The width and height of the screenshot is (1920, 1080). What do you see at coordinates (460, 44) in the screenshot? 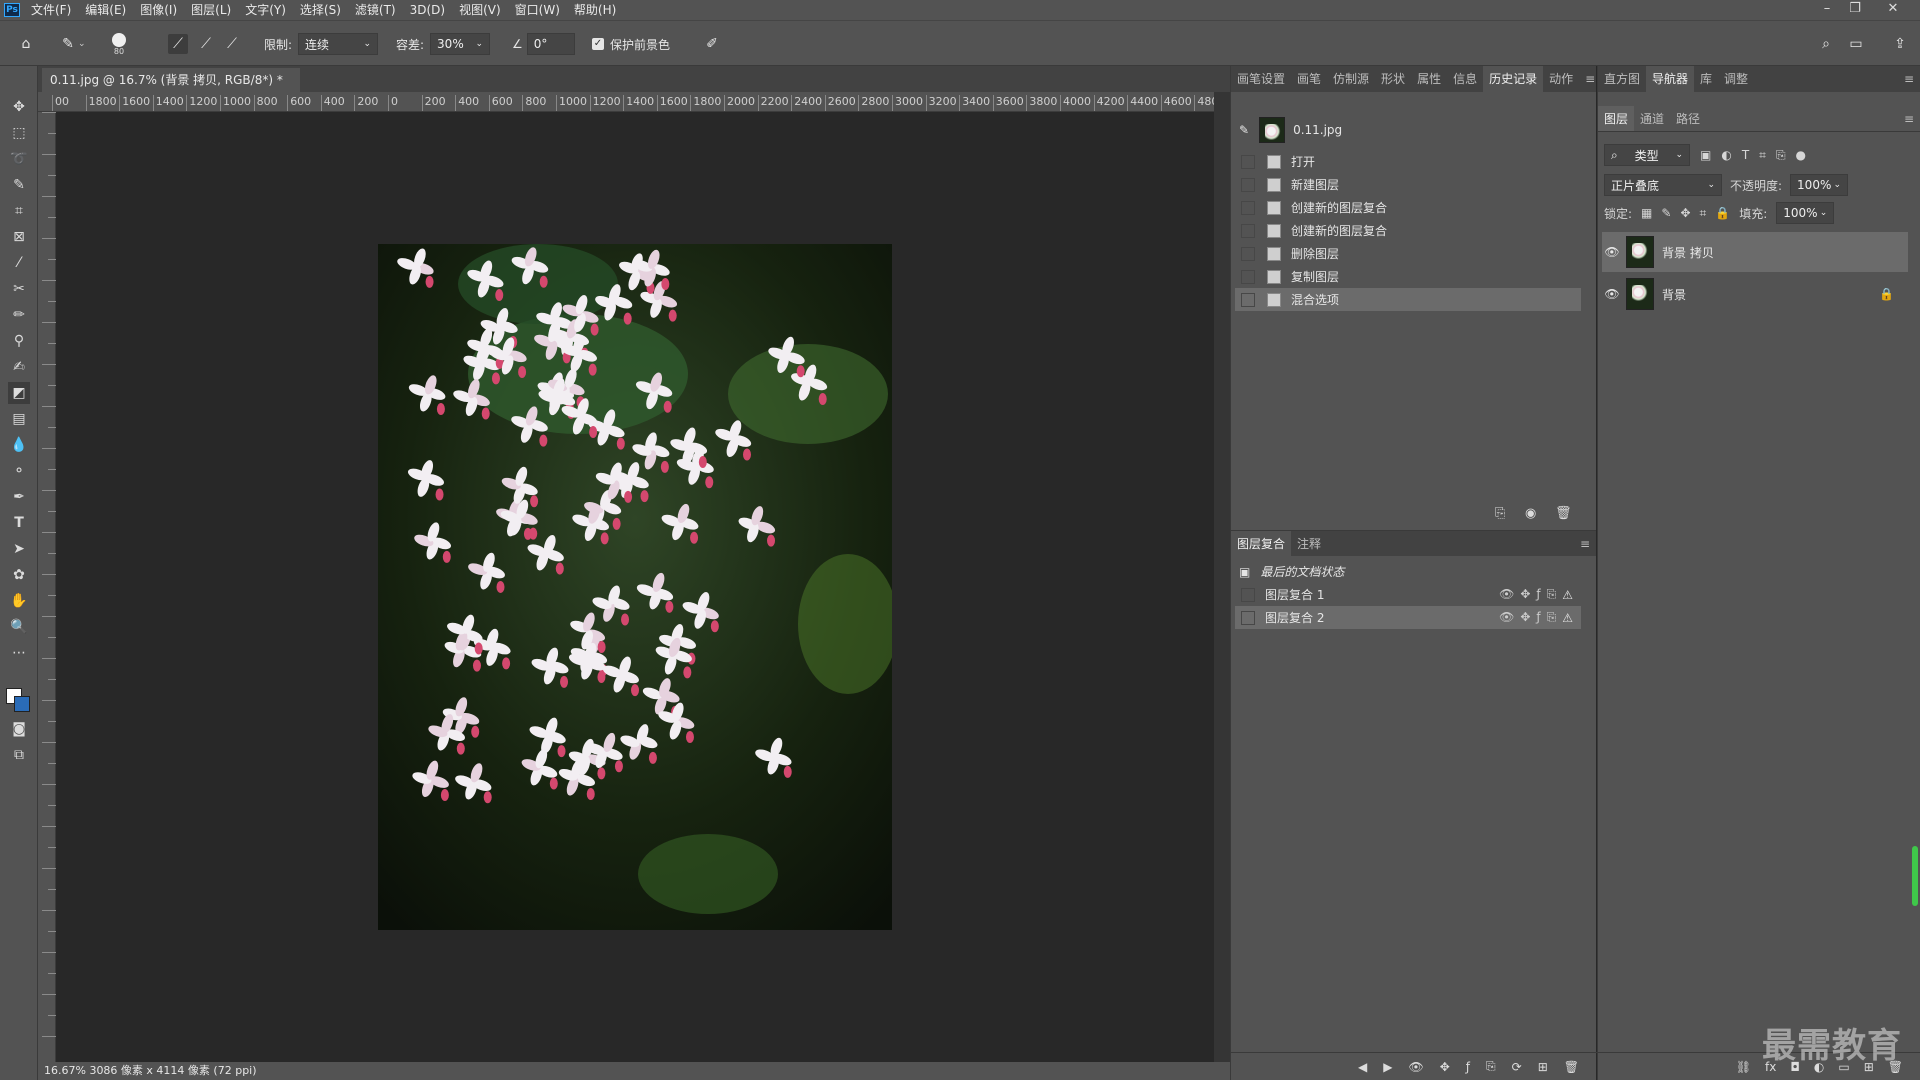
I see `tolerance-input: 30% ⌄` at bounding box center [460, 44].